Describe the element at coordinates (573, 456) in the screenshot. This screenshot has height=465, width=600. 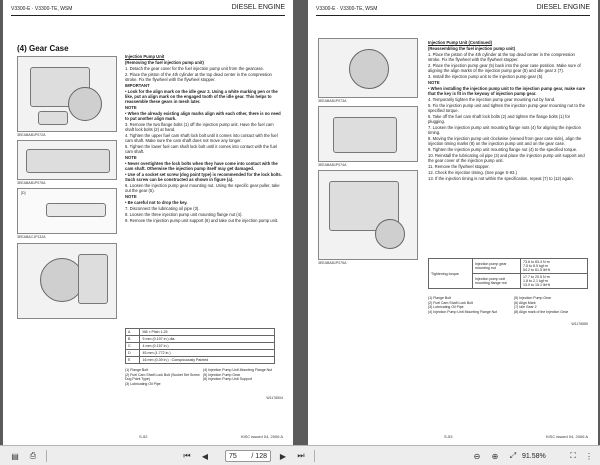
I see `fullscreen-icon: ⛶` at that location.